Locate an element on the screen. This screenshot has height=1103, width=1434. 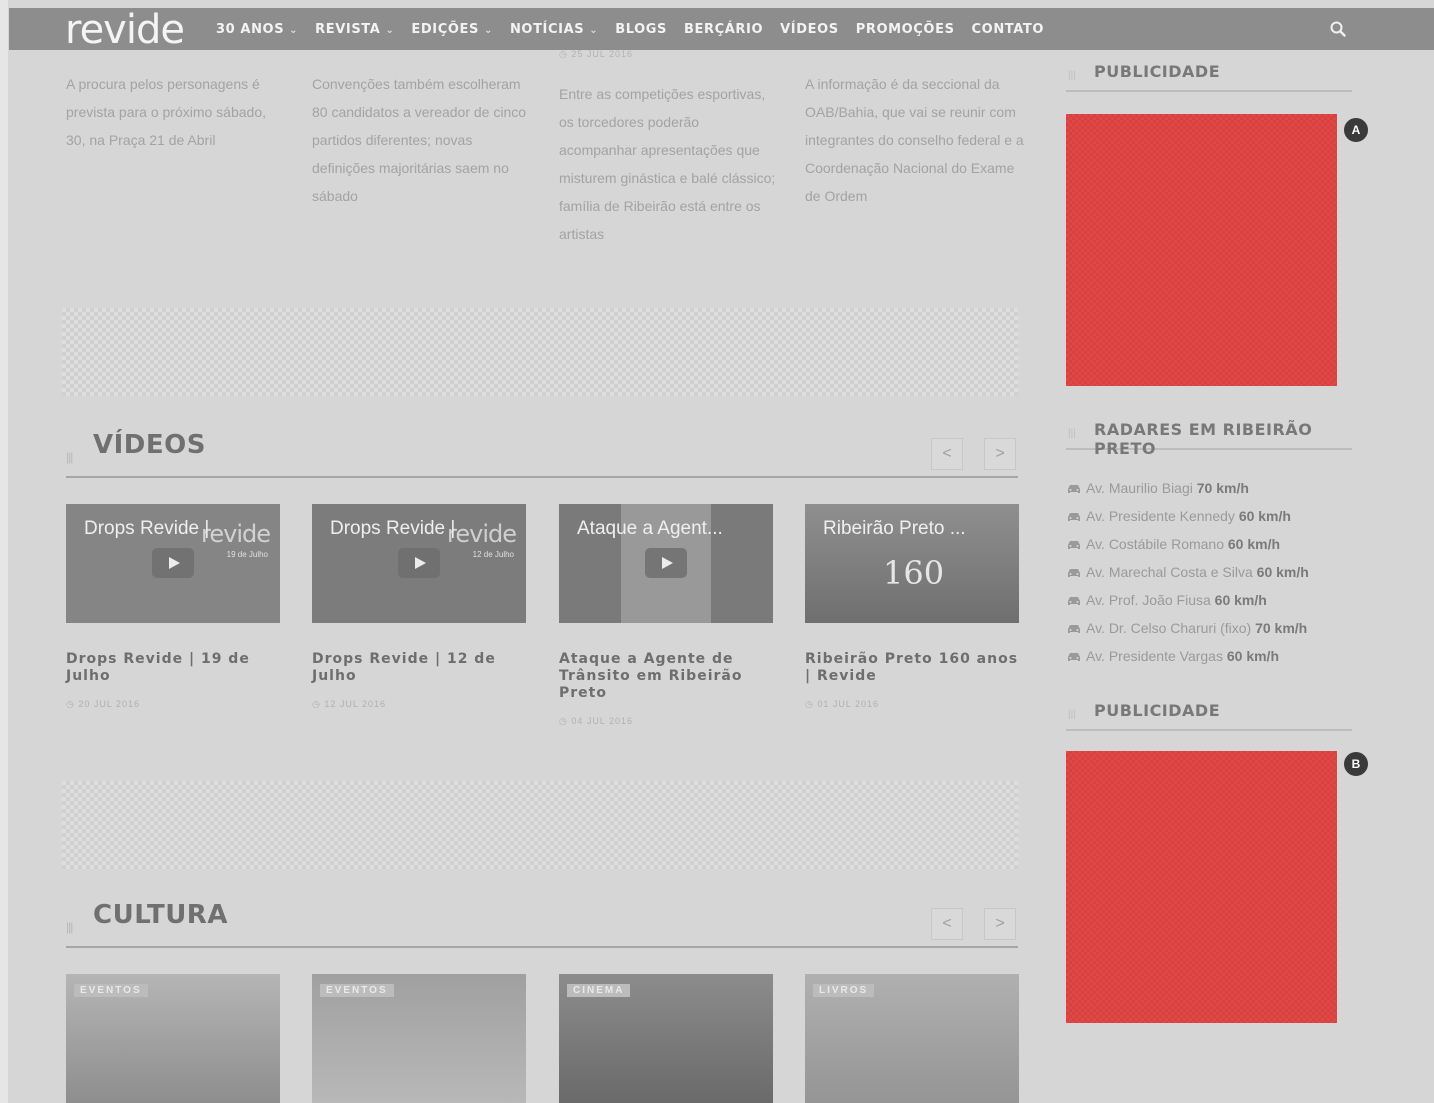
menu-item-videos: VÍDEOS is located at coordinates (809, 29).